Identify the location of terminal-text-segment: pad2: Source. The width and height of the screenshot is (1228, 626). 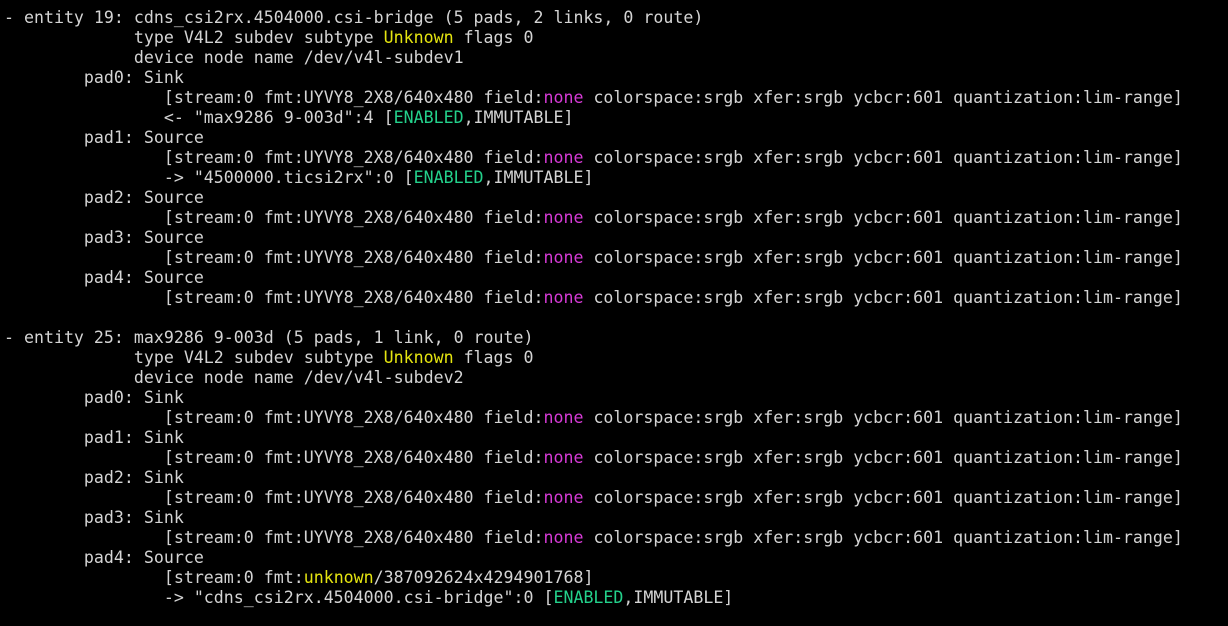
(104, 197).